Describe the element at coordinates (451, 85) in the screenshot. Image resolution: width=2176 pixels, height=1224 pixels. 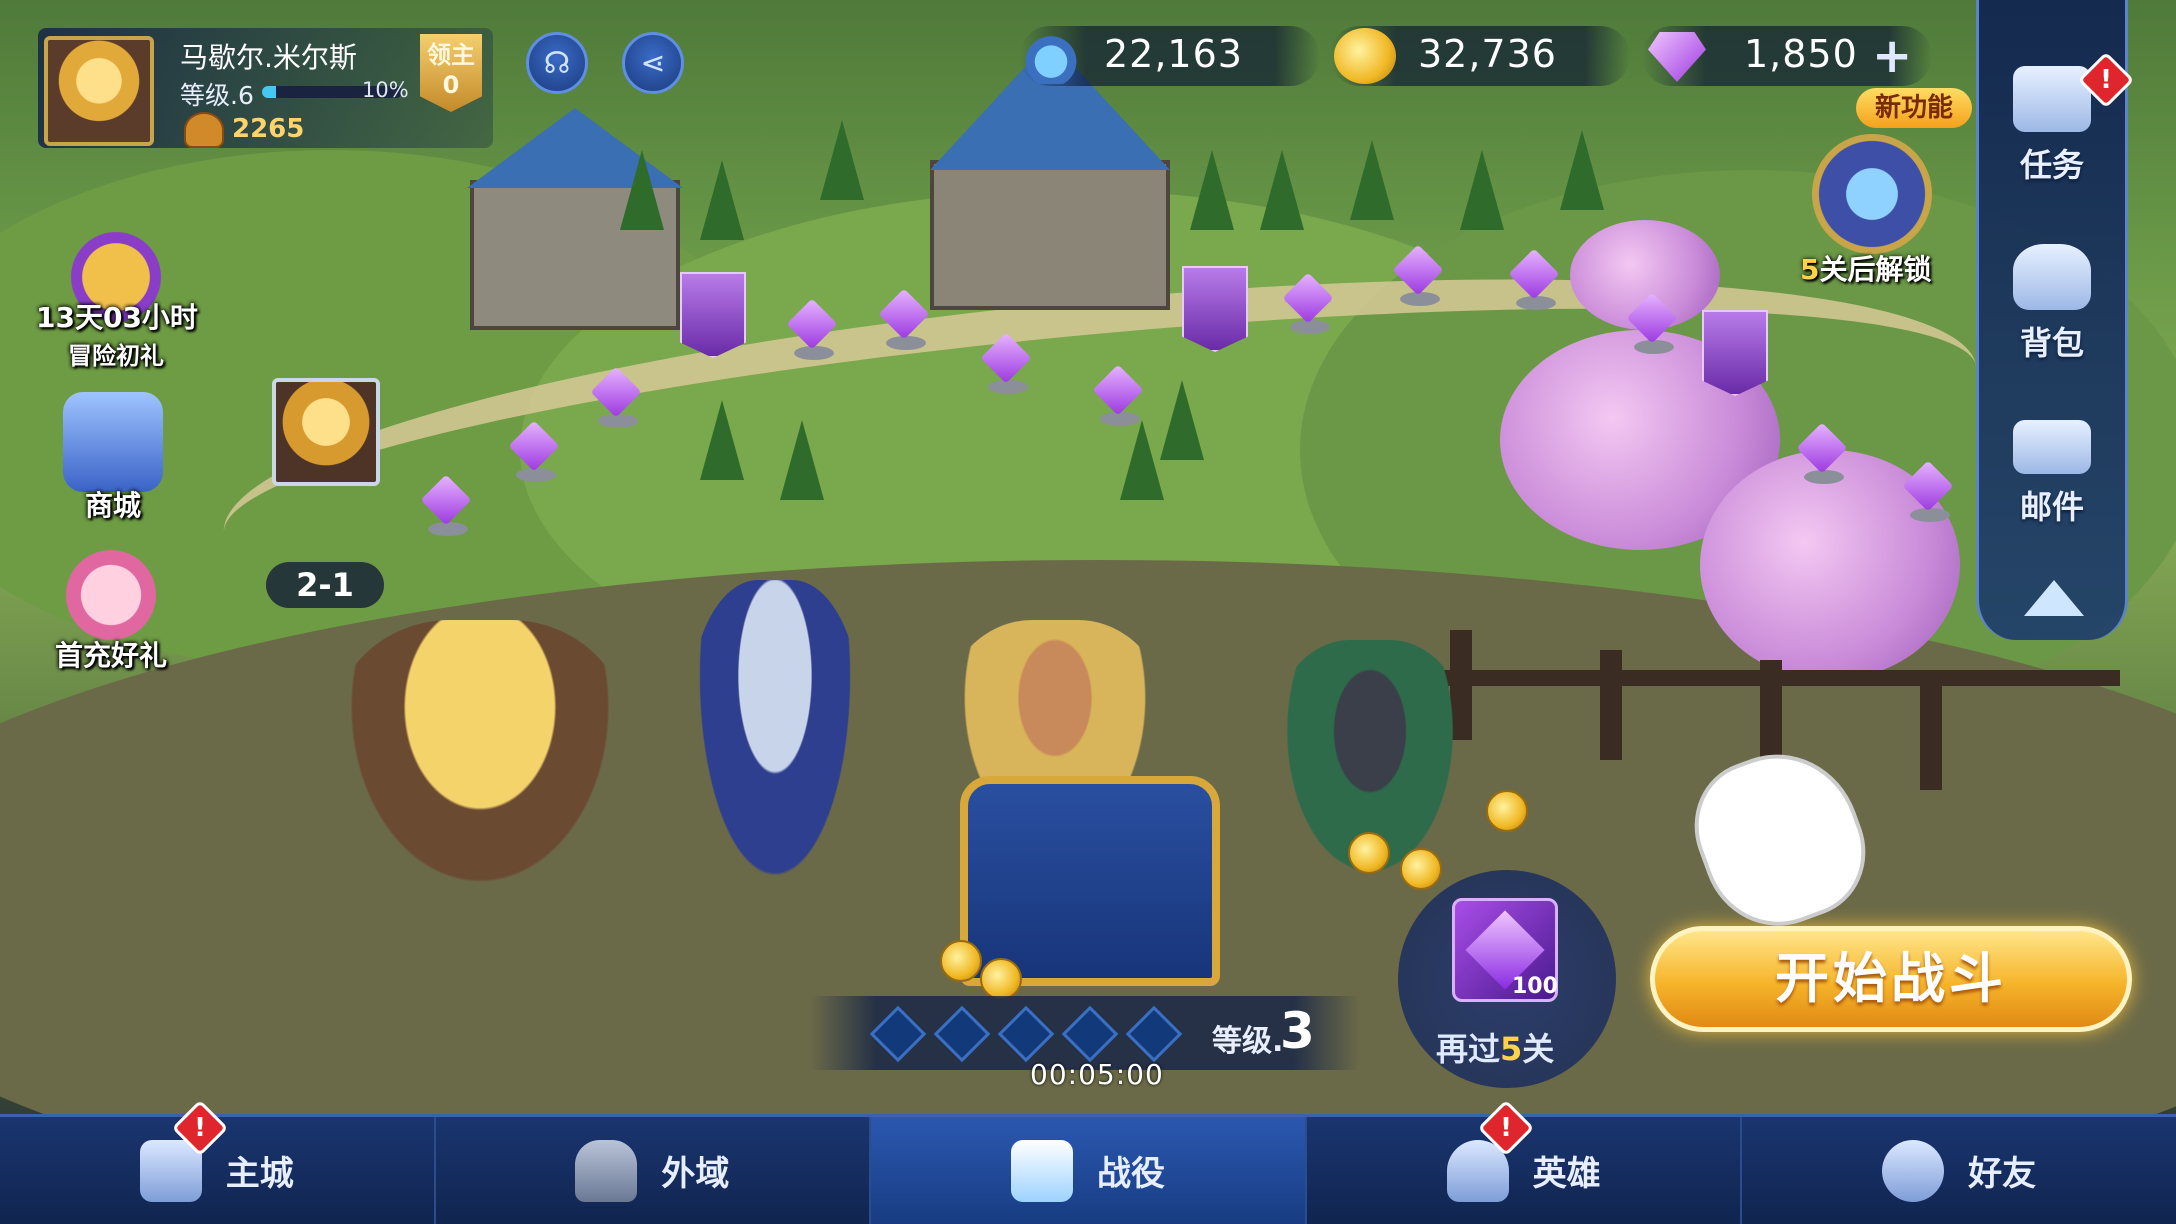
I see `lord-badge-value: 0` at that location.